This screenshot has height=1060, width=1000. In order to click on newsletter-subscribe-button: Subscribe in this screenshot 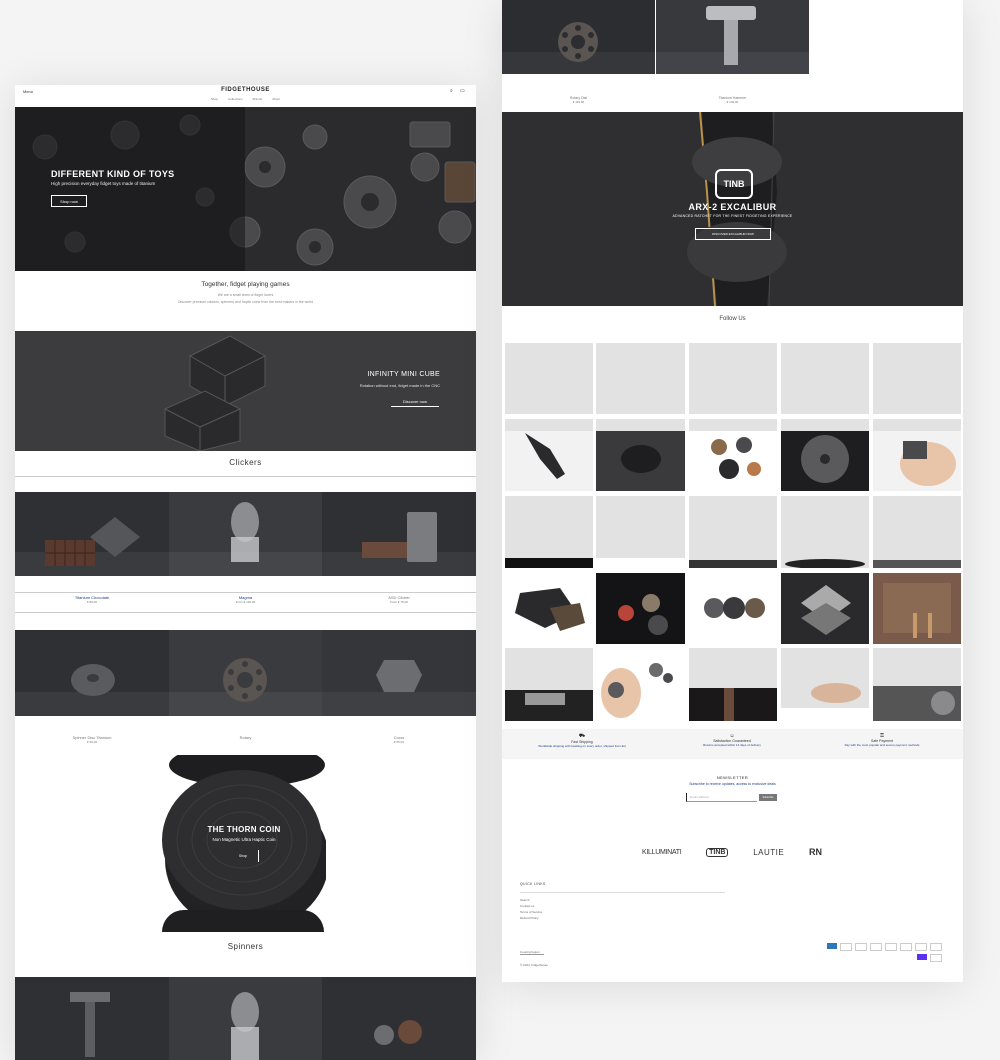, I will do `click(768, 797)`.